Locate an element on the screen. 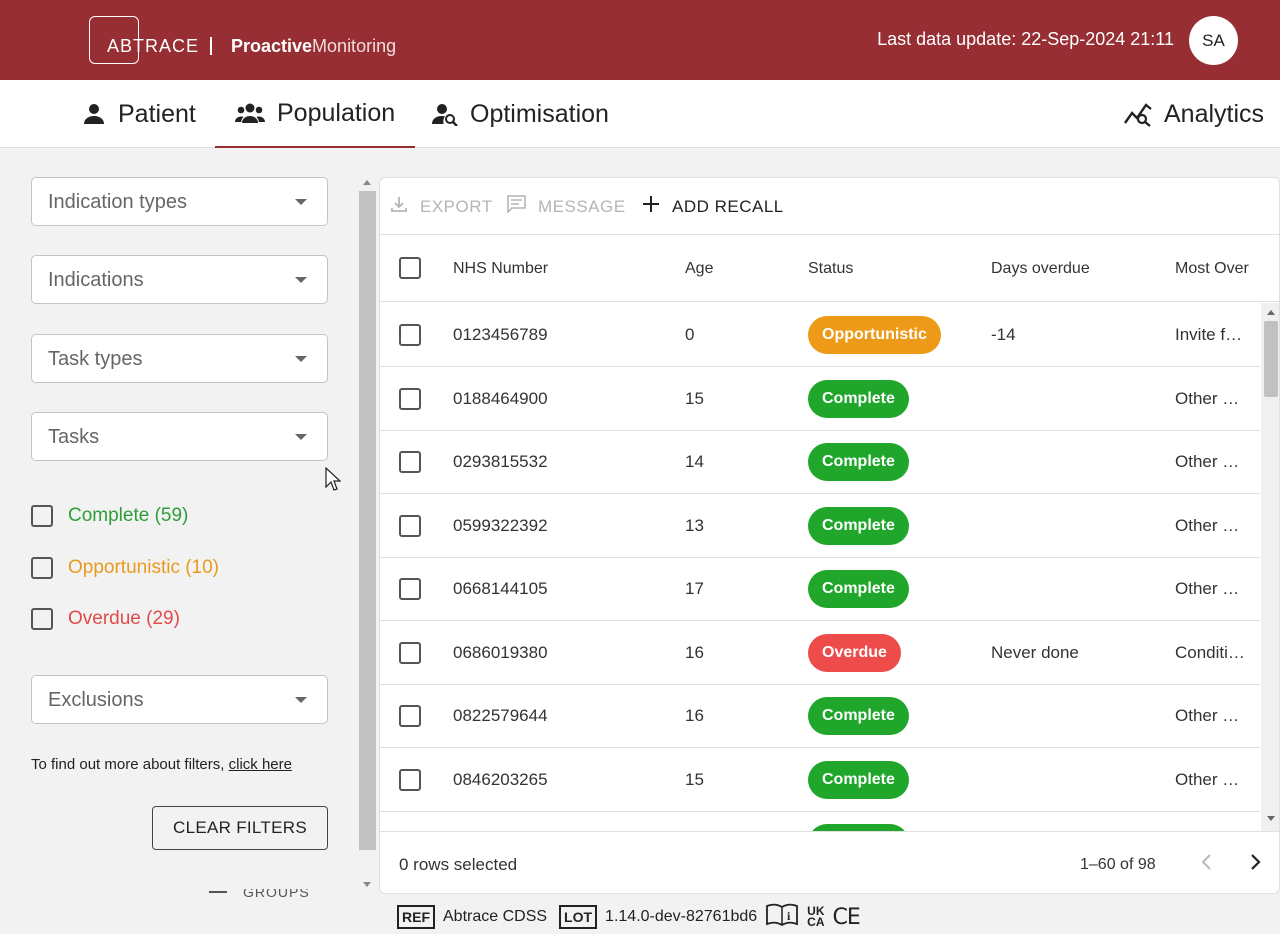 The image size is (1280, 934). filter-opportunistic: Opportunistic (10) is located at coordinates (125, 568).